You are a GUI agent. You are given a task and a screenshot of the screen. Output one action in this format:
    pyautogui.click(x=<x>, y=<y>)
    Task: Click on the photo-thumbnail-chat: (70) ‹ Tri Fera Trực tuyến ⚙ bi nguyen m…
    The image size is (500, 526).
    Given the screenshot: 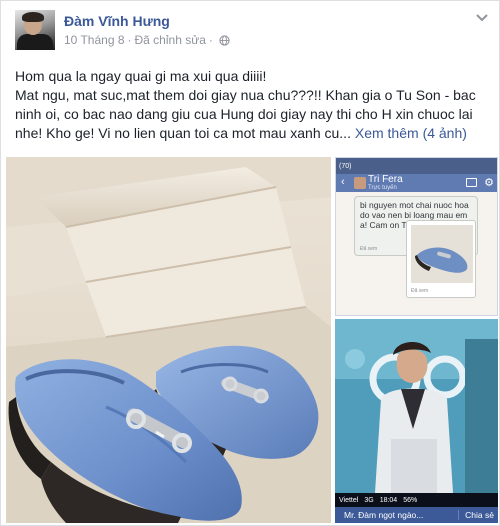 What is the action you would take?
    pyautogui.click(x=416, y=236)
    